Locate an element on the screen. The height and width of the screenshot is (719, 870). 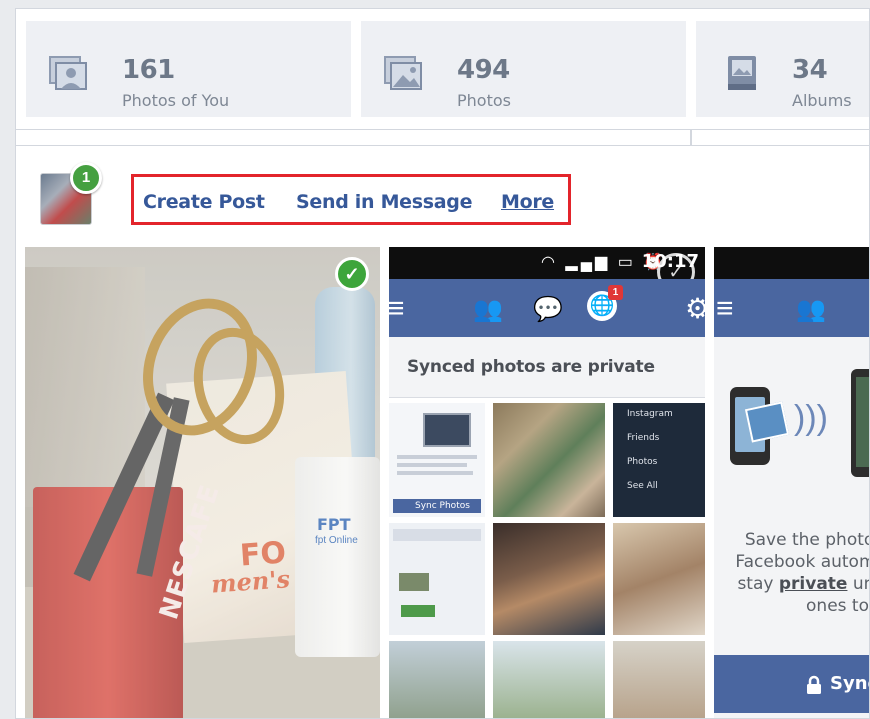
create-post-link: Create Post is located at coordinates (204, 202).